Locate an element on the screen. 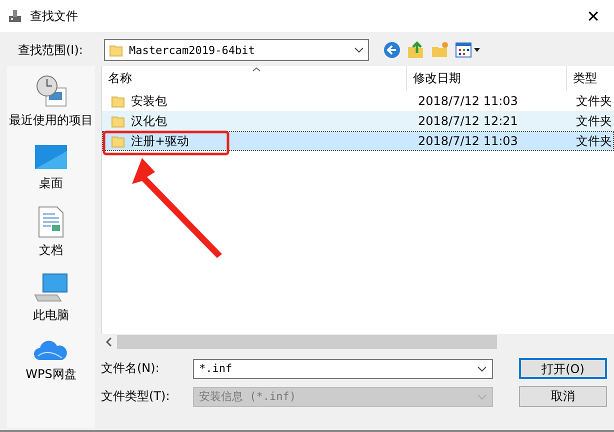 This screenshot has width=614, height=432. file-row: 注册+驱动 2018/7/12 11:03 文件夹 is located at coordinates (358, 141).